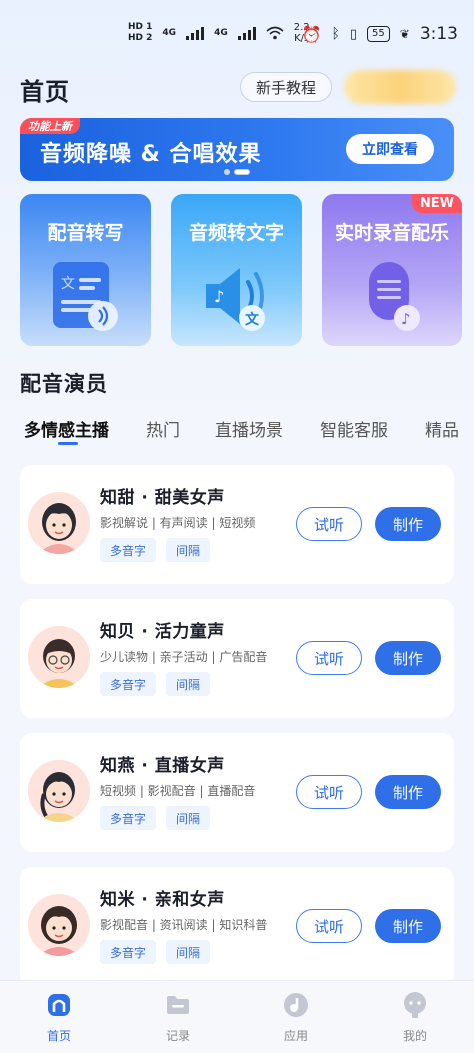 This screenshot has width=474, height=1053. Describe the element at coordinates (353, 34) in the screenshot. I see `vibrate-icon: ▯` at that location.